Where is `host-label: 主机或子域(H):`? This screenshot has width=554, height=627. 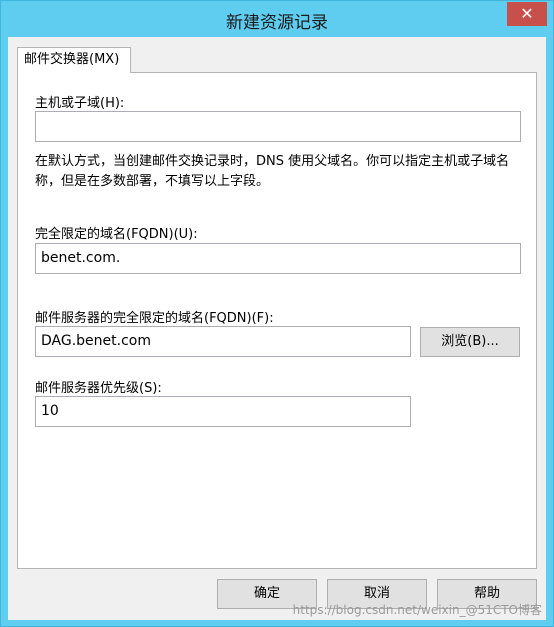 host-label: 主机或子域(H): is located at coordinates (80, 103).